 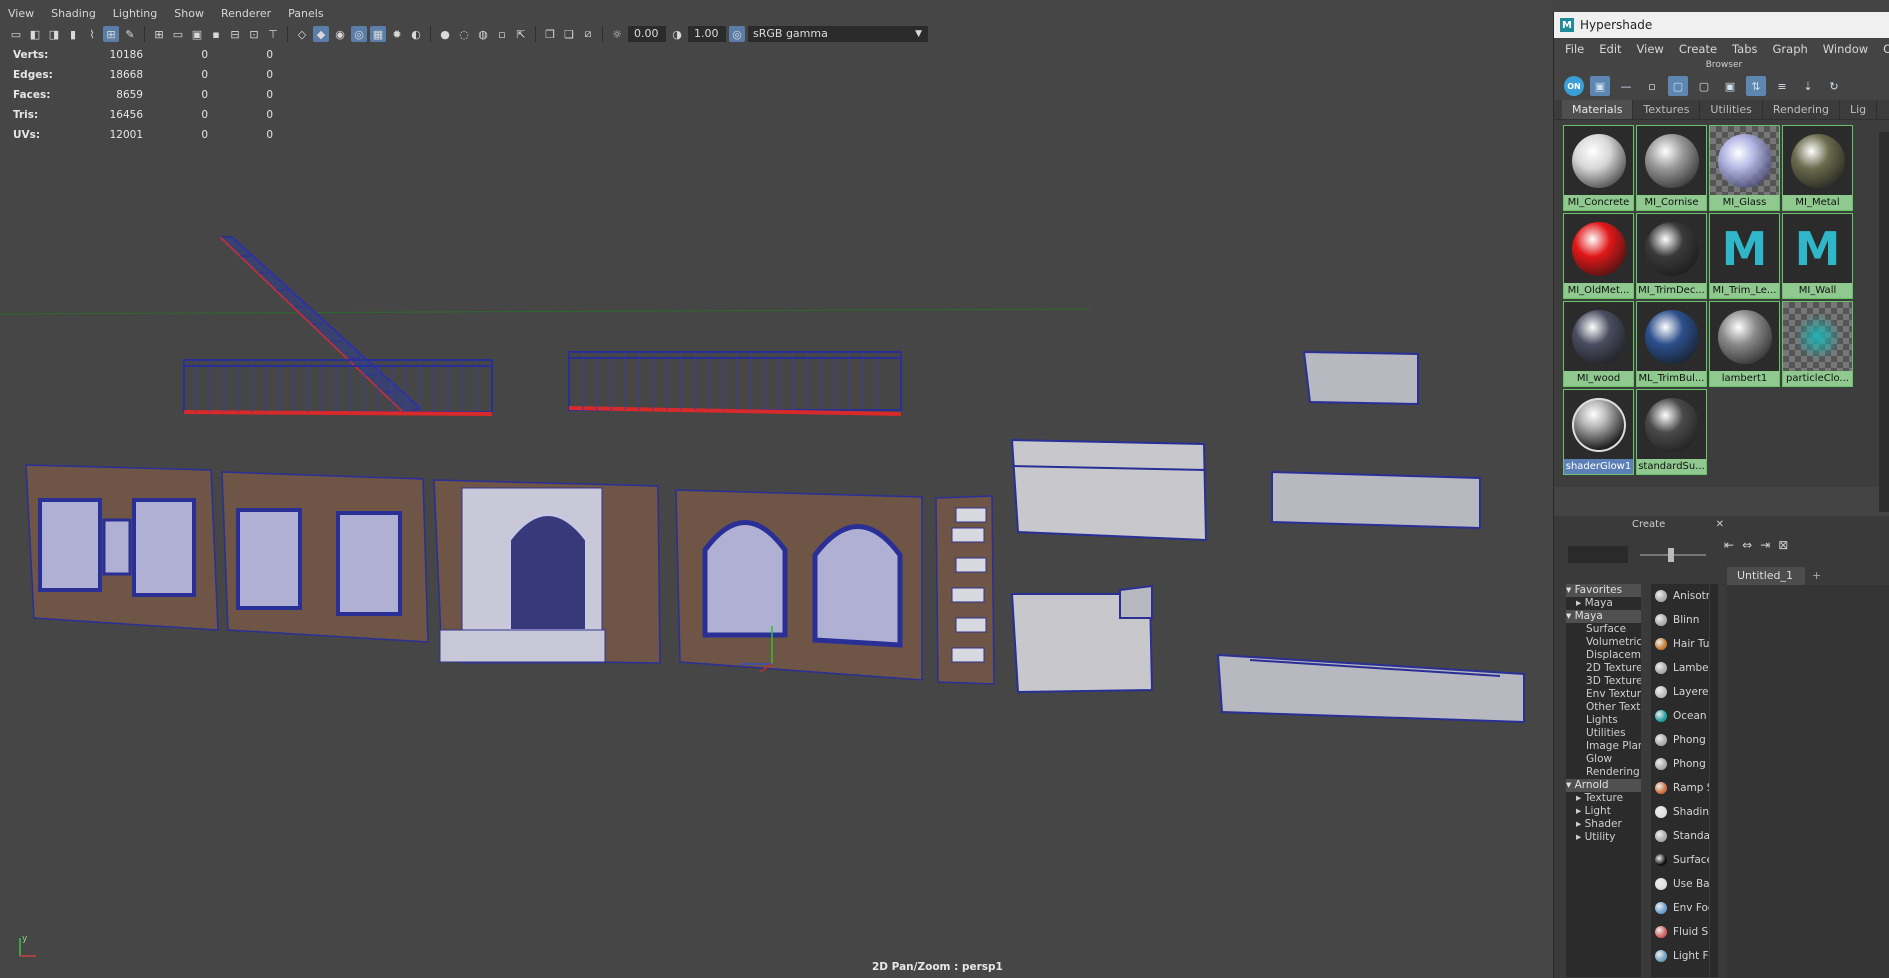 What do you see at coordinates (1808, 86) in the screenshot?
I see `sort-time-icon: ⇣` at bounding box center [1808, 86].